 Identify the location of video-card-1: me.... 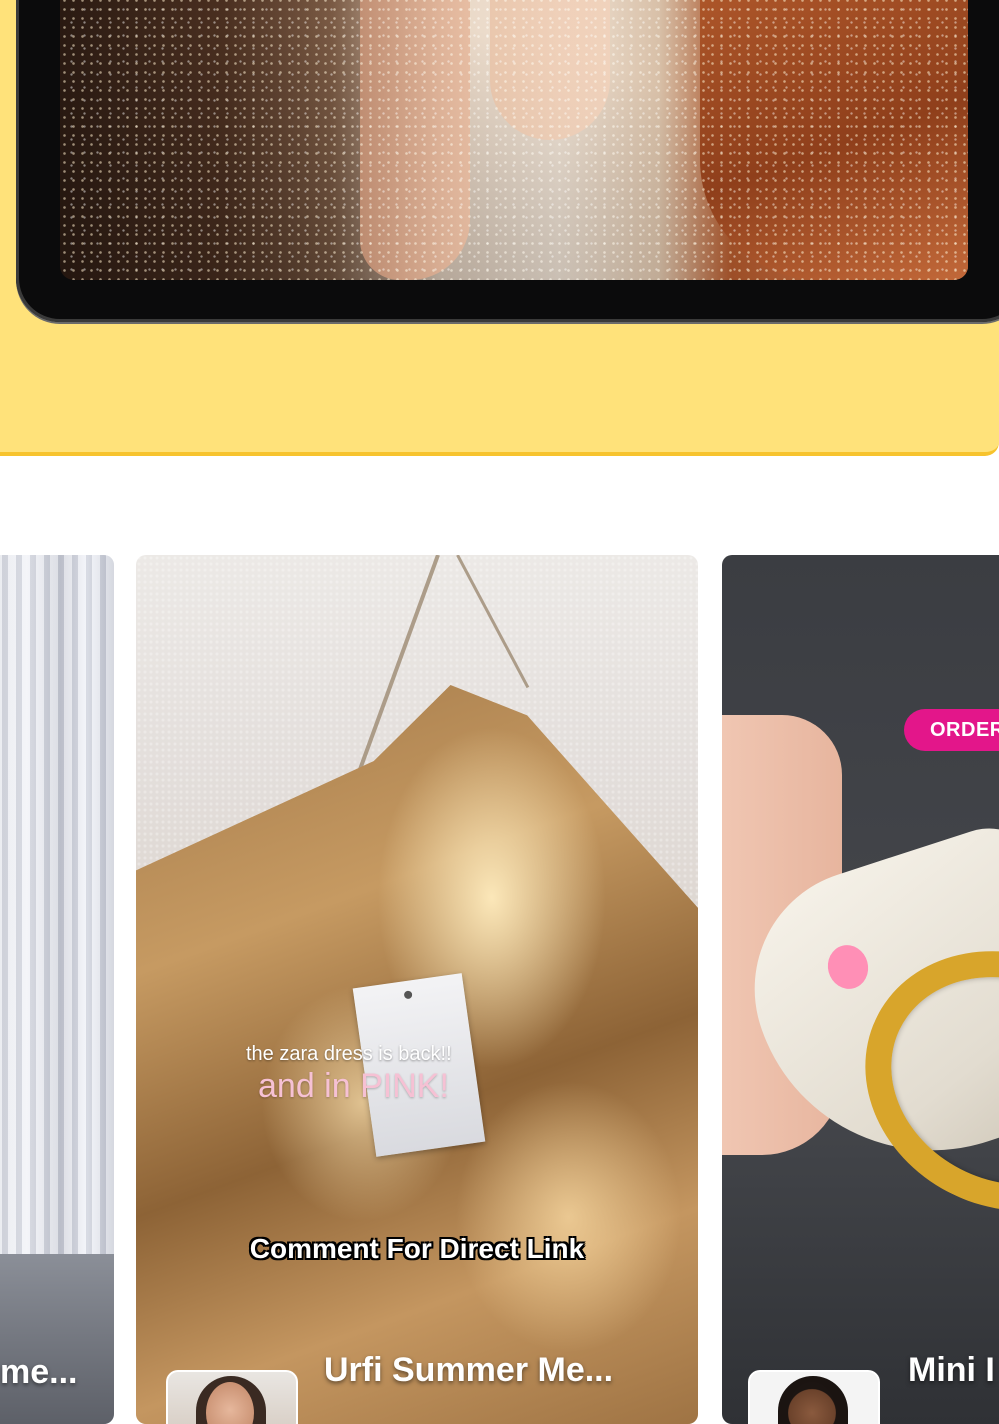
(57, 989).